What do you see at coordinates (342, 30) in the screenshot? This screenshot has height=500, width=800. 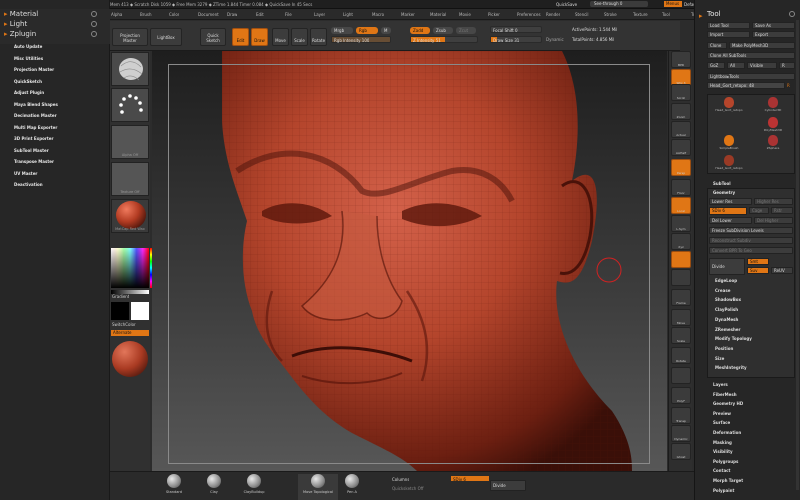 I see `mrgb-button: Mrgb` at bounding box center [342, 30].